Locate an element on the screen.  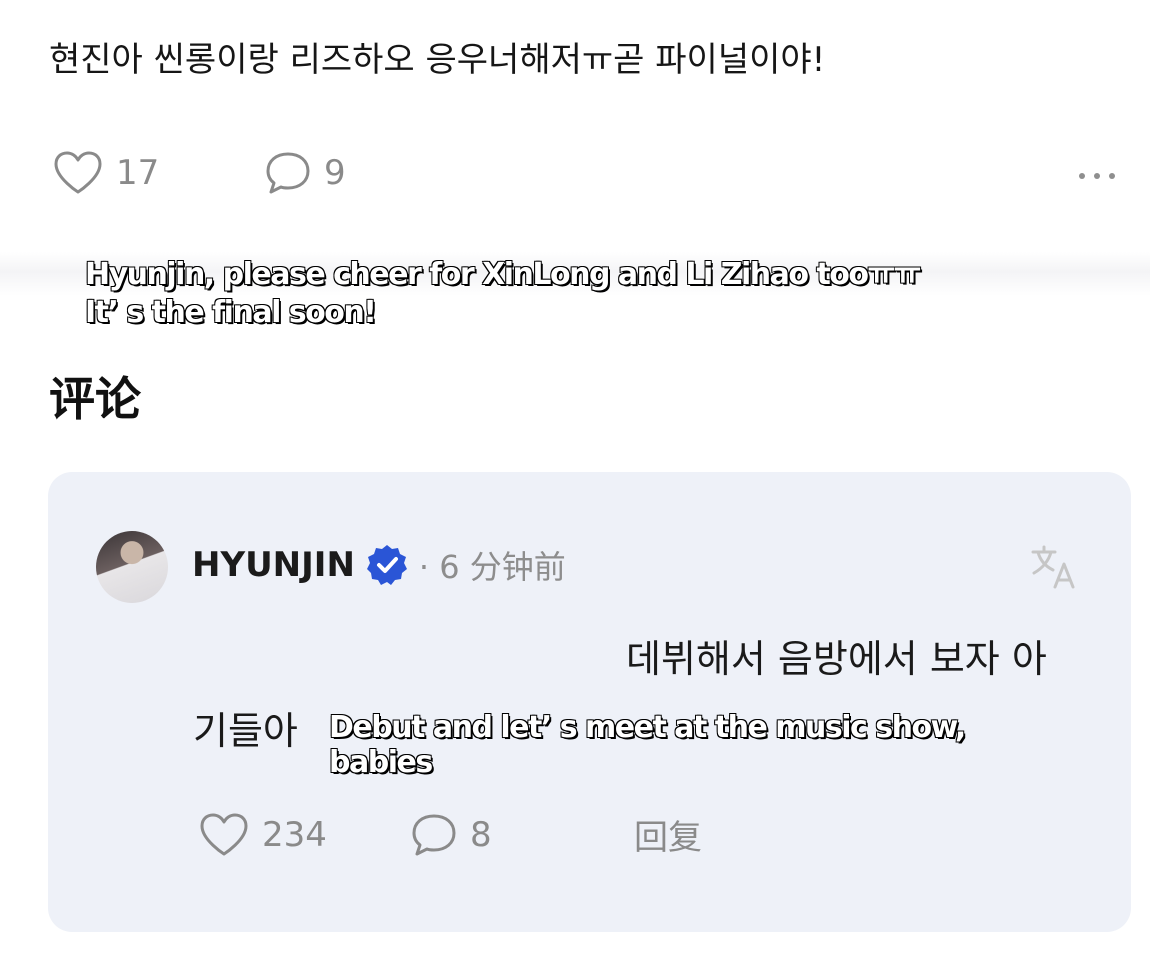
comment-like-button: 234 is located at coordinates (262, 835).